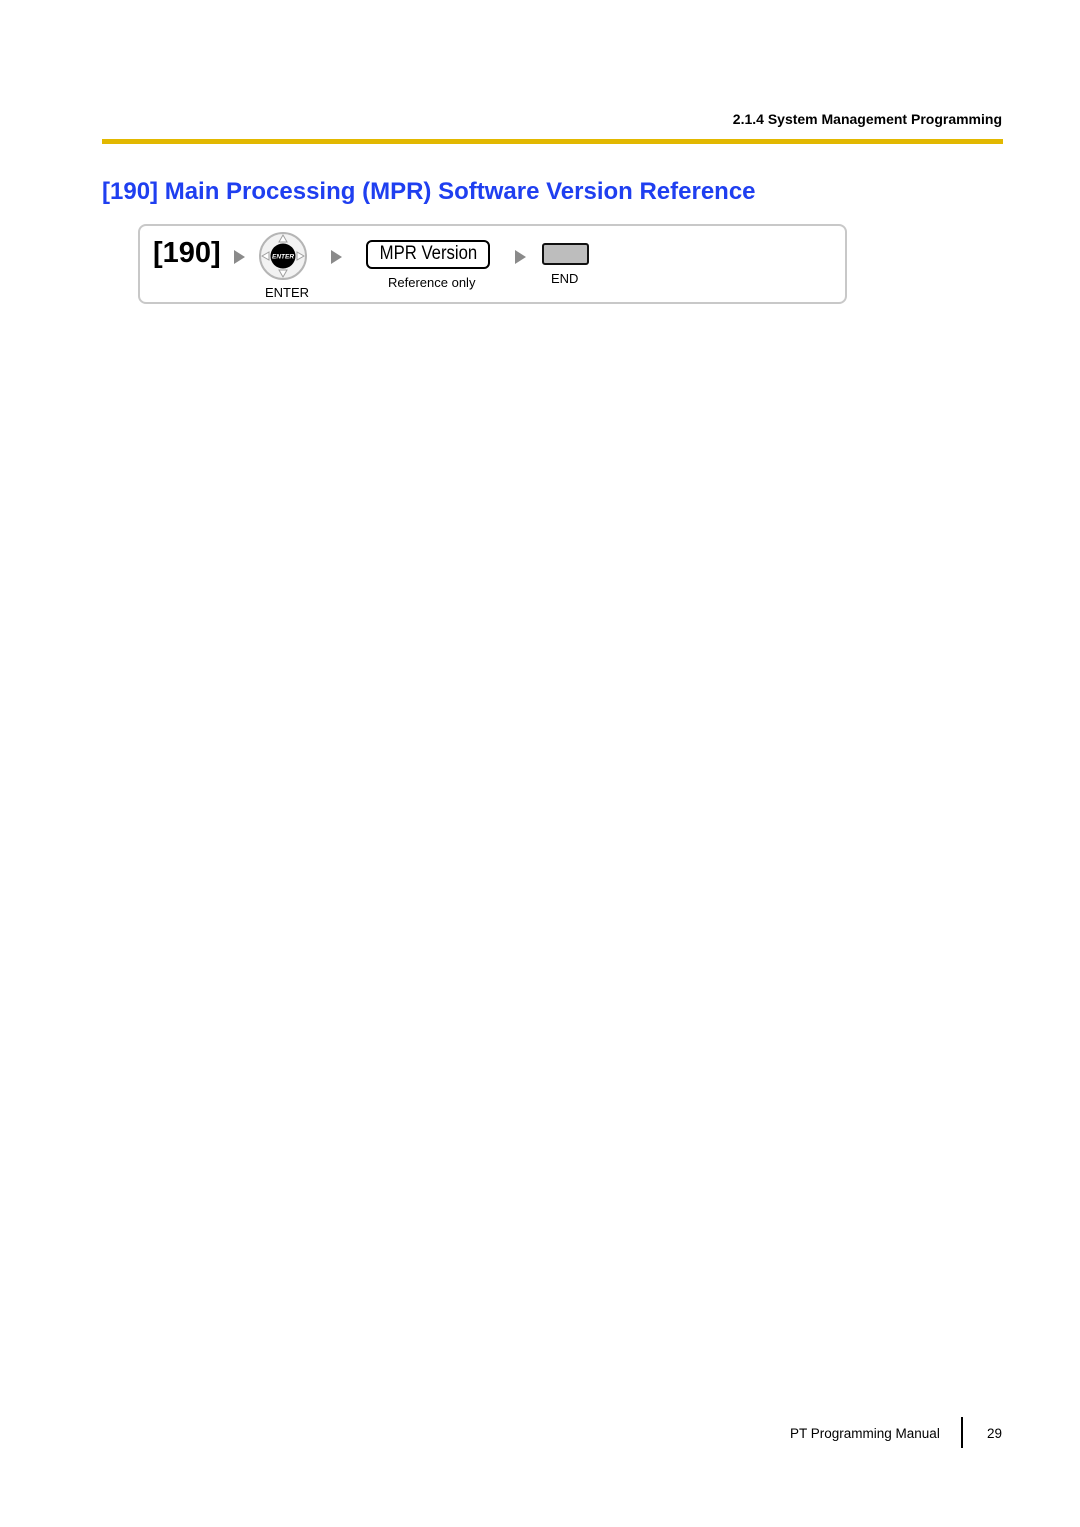 The height and width of the screenshot is (1527, 1080). I want to click on enter-label: ENTER, so click(287, 292).